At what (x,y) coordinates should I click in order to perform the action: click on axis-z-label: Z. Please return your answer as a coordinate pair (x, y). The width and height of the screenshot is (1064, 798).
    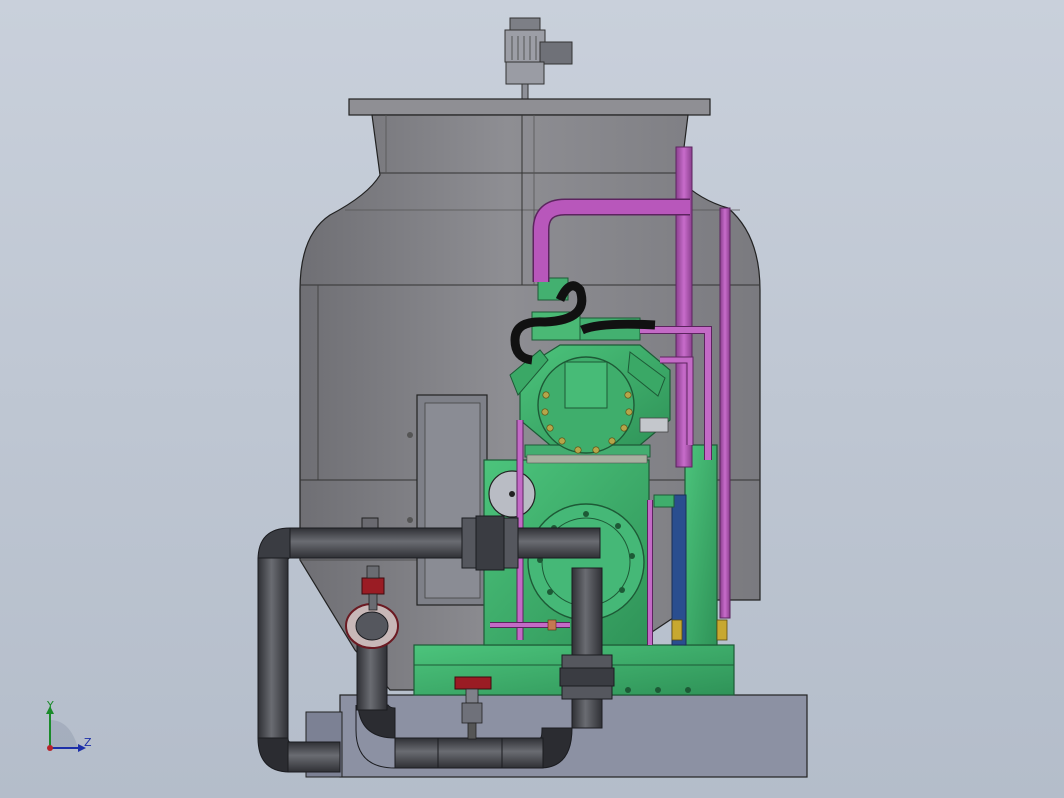
    Looking at the image, I should click on (88, 742).